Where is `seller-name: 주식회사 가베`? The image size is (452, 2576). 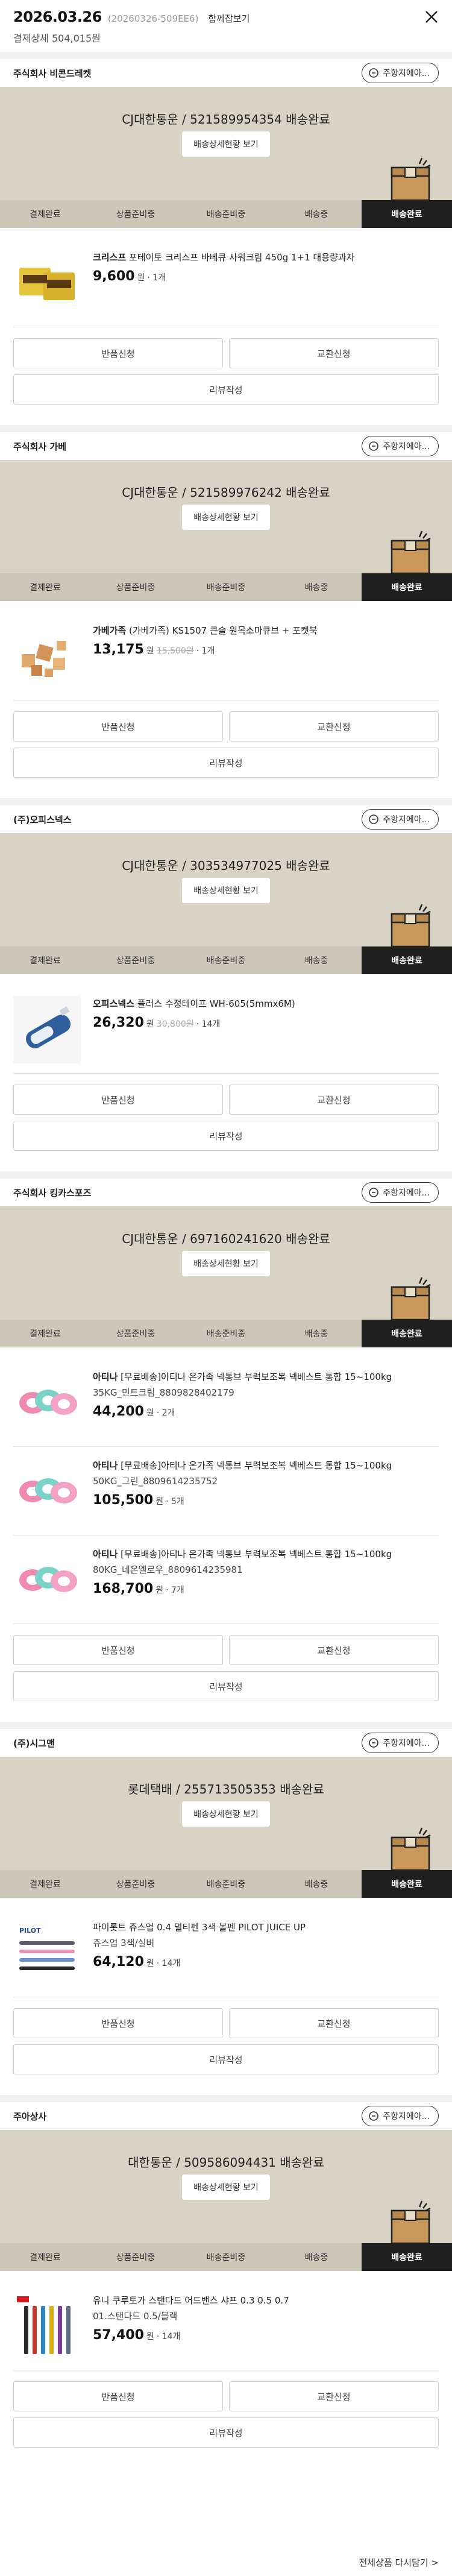 seller-name: 주식회사 가베 is located at coordinates (39, 446).